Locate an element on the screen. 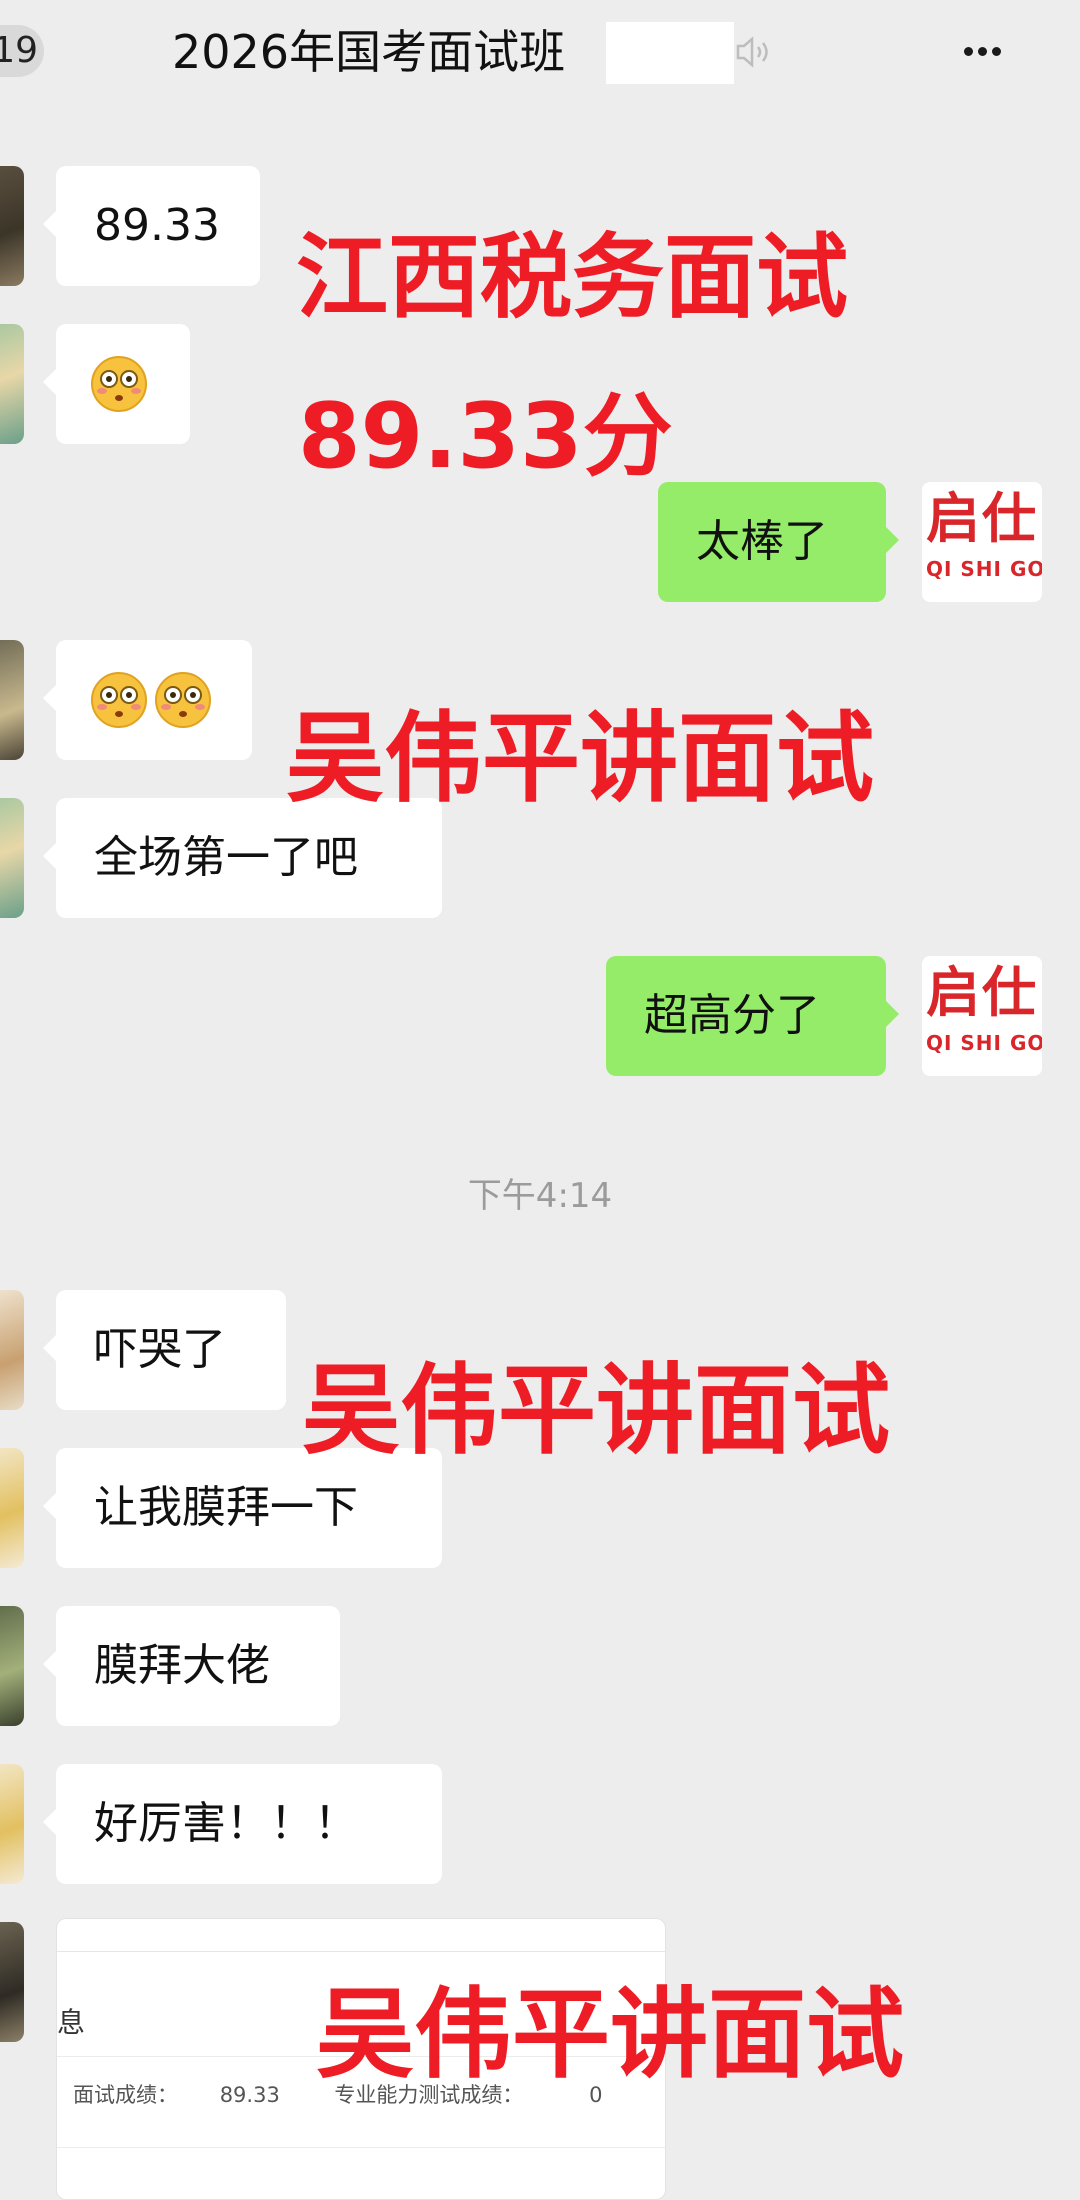  message-bubble: 好厉害！！！ is located at coordinates (242, 1824).